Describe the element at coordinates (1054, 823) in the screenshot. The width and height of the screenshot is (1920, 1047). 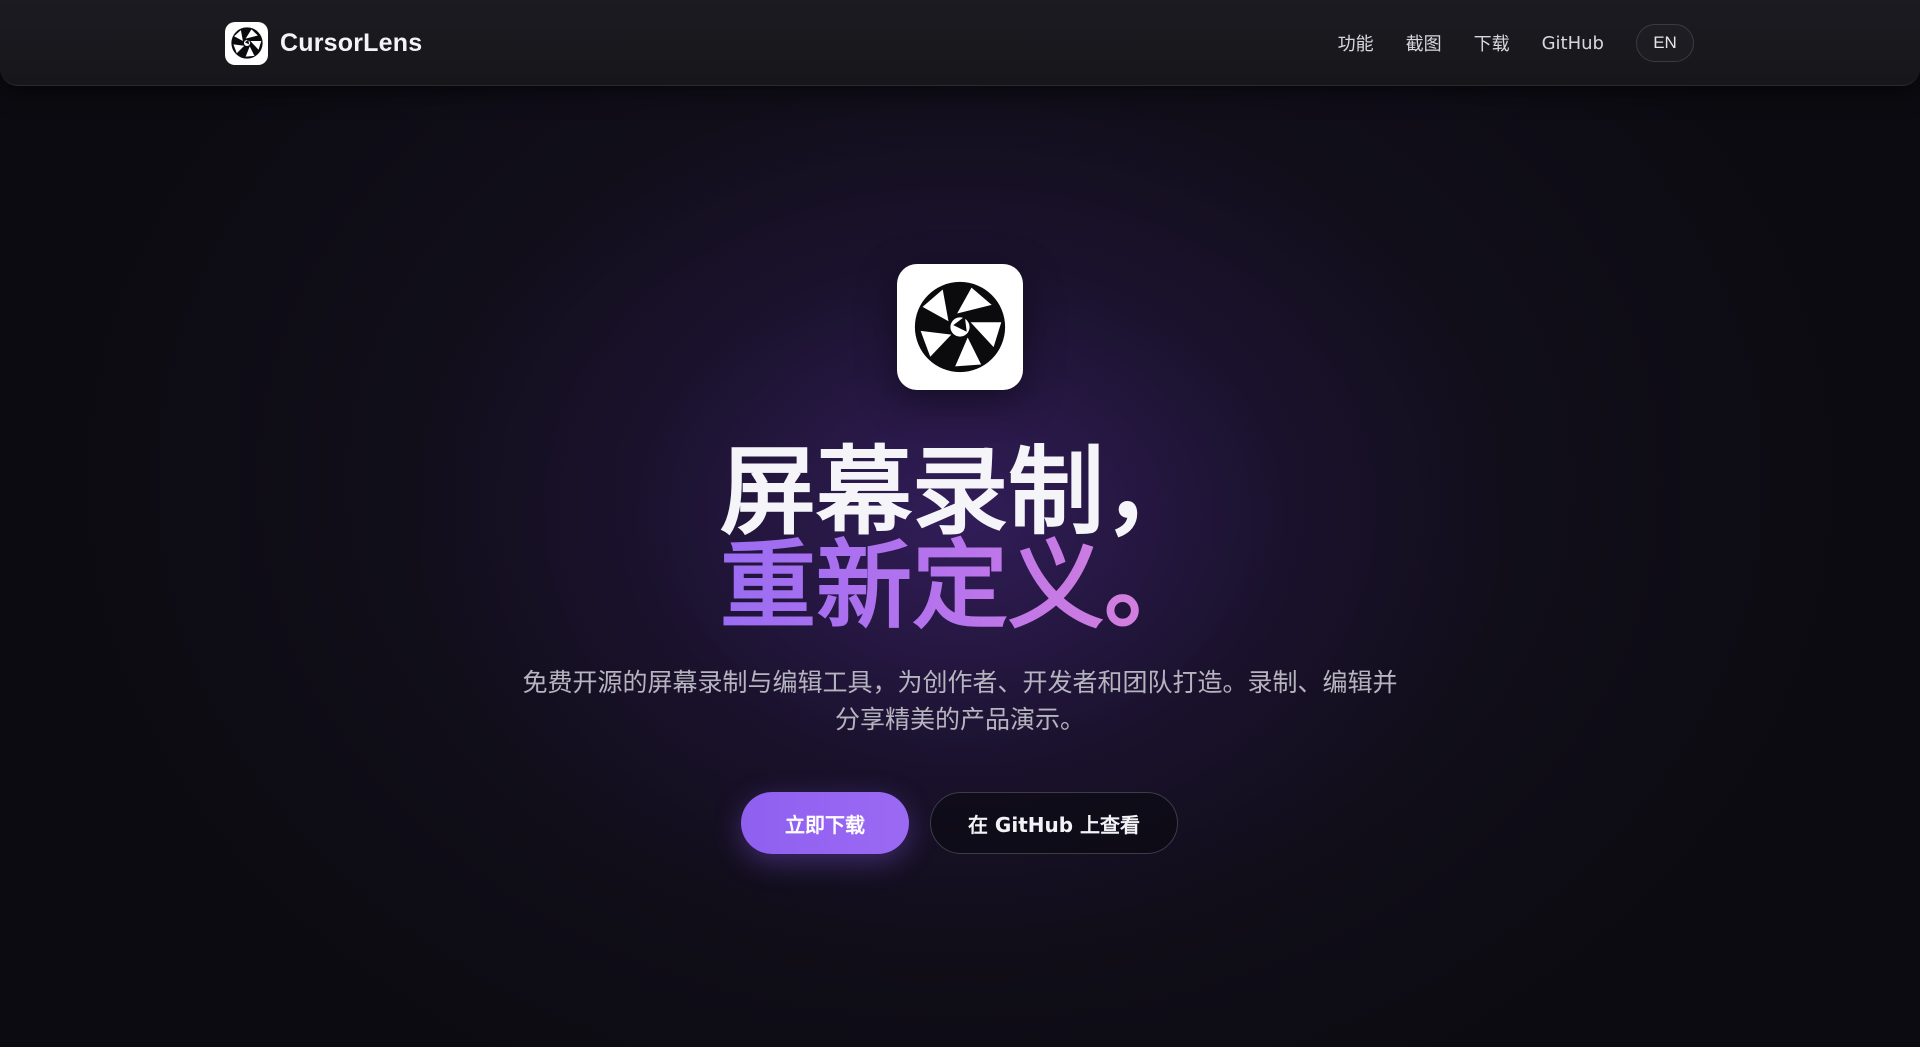
I see `view-on-github-button: 在 GitHub 上查看` at that location.